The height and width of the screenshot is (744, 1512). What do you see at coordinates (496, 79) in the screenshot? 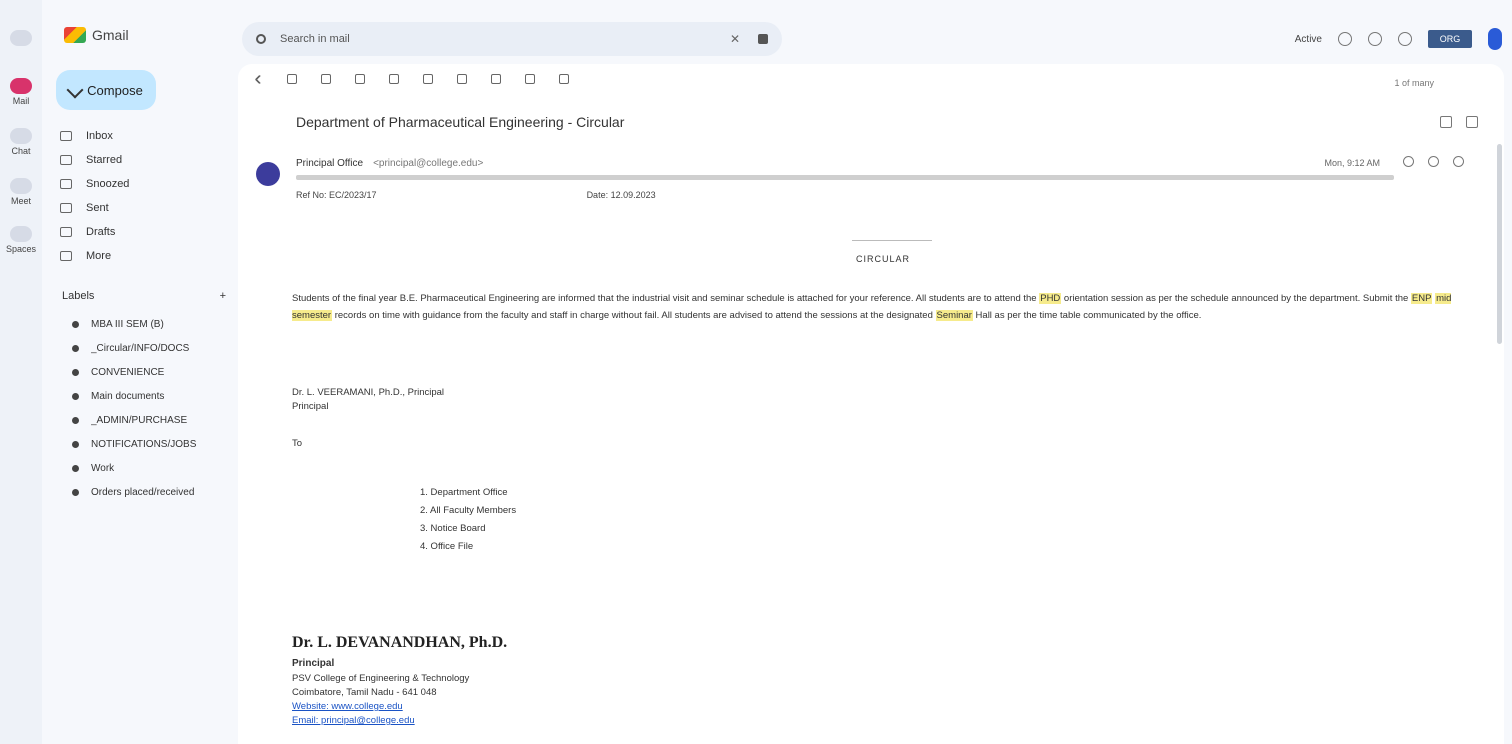
I see `move-icon` at bounding box center [496, 79].